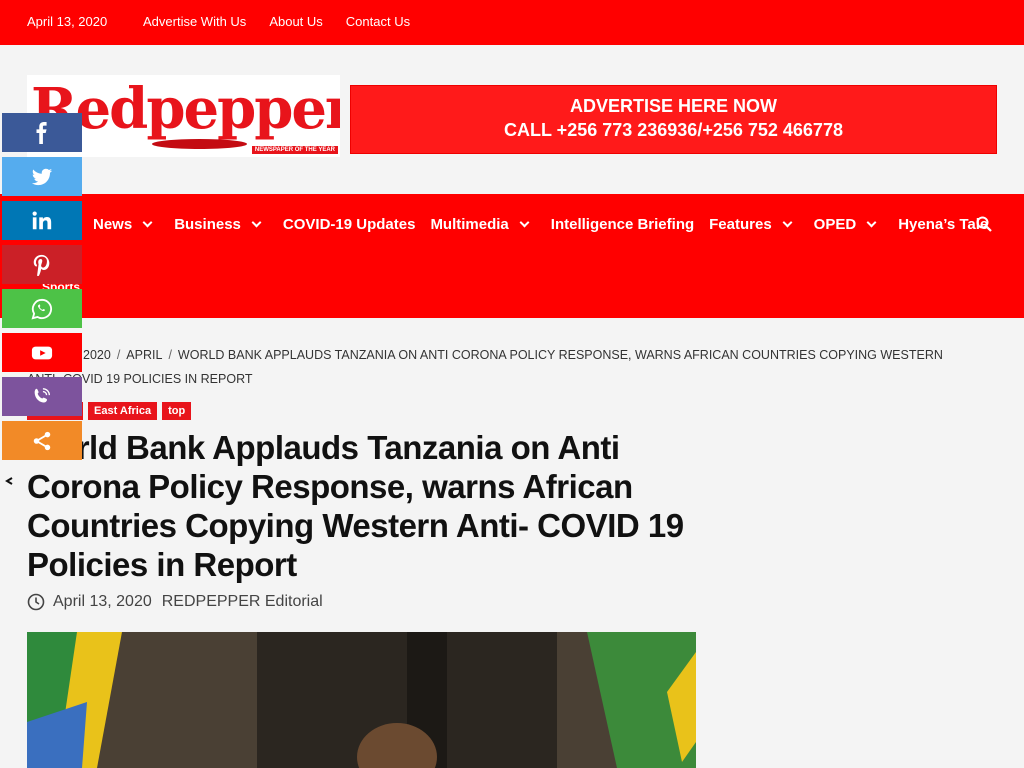 This screenshot has width=1024, height=768. What do you see at coordinates (67, 21) in the screenshot?
I see `top-bar-date: April 13, 2020` at bounding box center [67, 21].